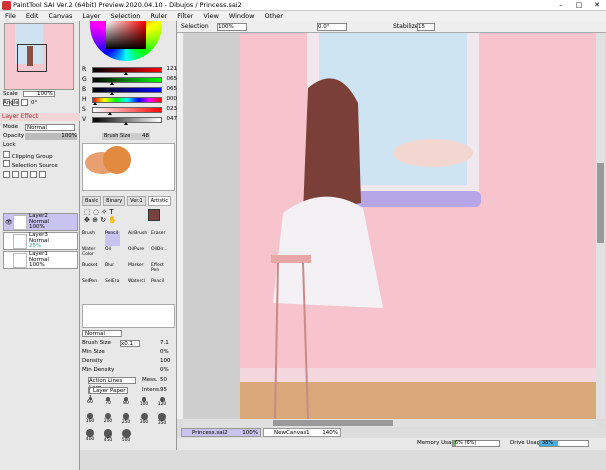  What do you see at coordinates (126, 35) in the screenshot?
I see `saturation-value-square` at bounding box center [126, 35].